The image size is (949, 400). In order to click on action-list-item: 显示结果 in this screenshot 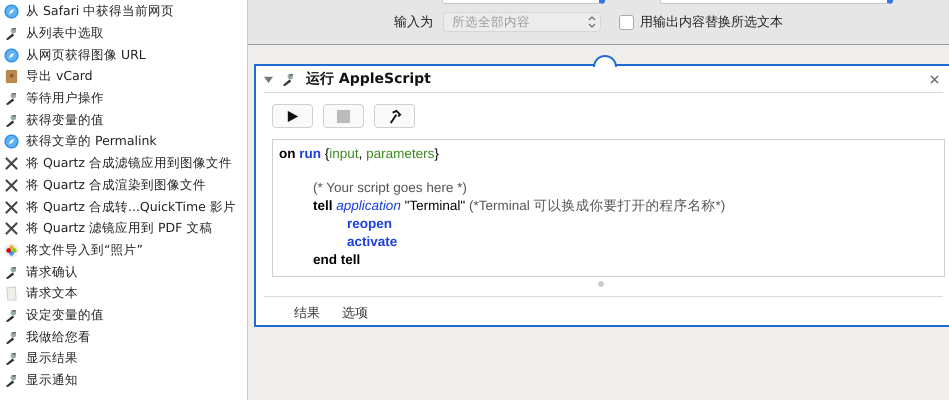, I will do `click(123, 359)`.